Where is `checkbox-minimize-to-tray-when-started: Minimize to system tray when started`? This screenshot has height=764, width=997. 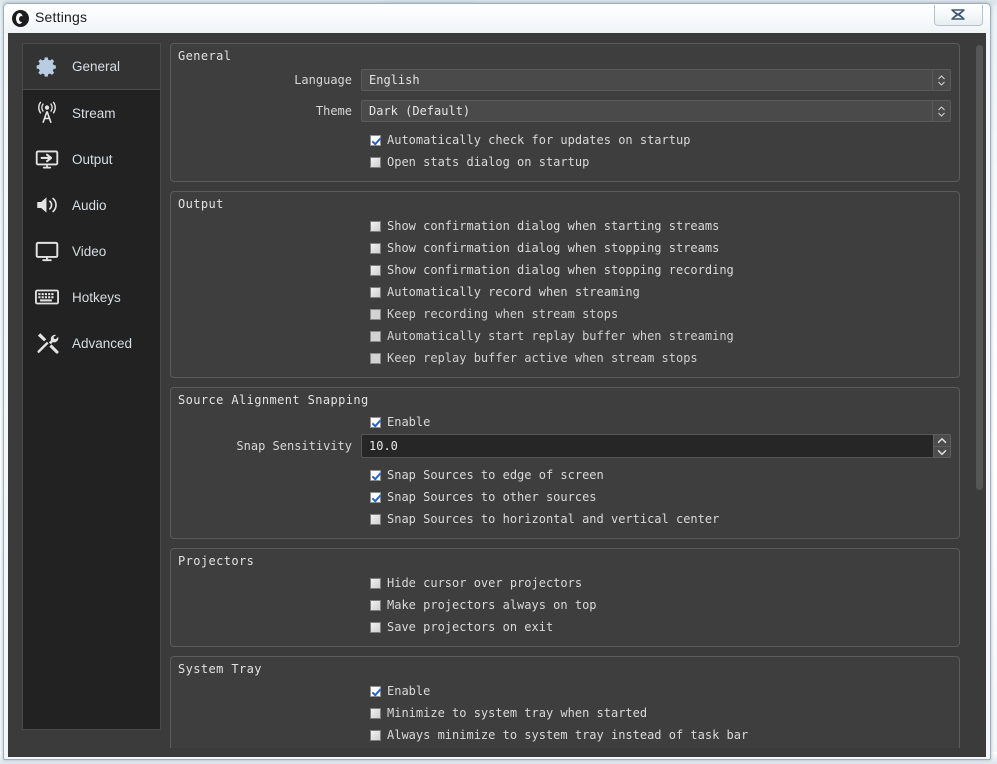 checkbox-minimize-to-tray-when-started: Minimize to system tray when started is located at coordinates (565, 713).